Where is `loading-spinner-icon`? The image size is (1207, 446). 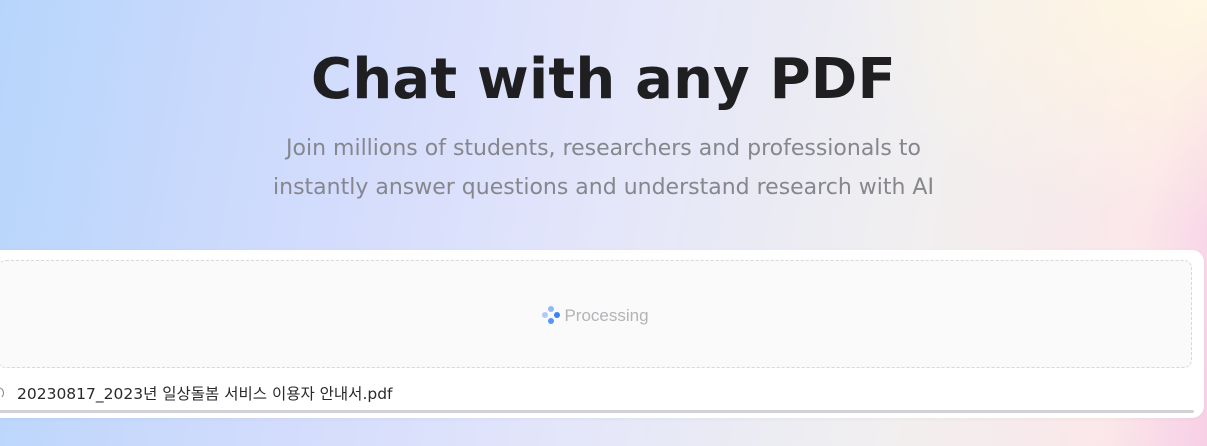
loading-spinner-icon is located at coordinates (2, 393).